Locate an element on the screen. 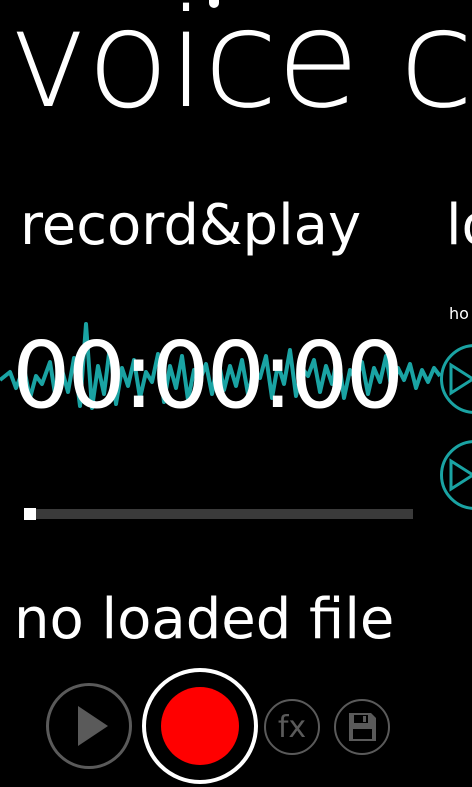  record-button is located at coordinates (200, 726).